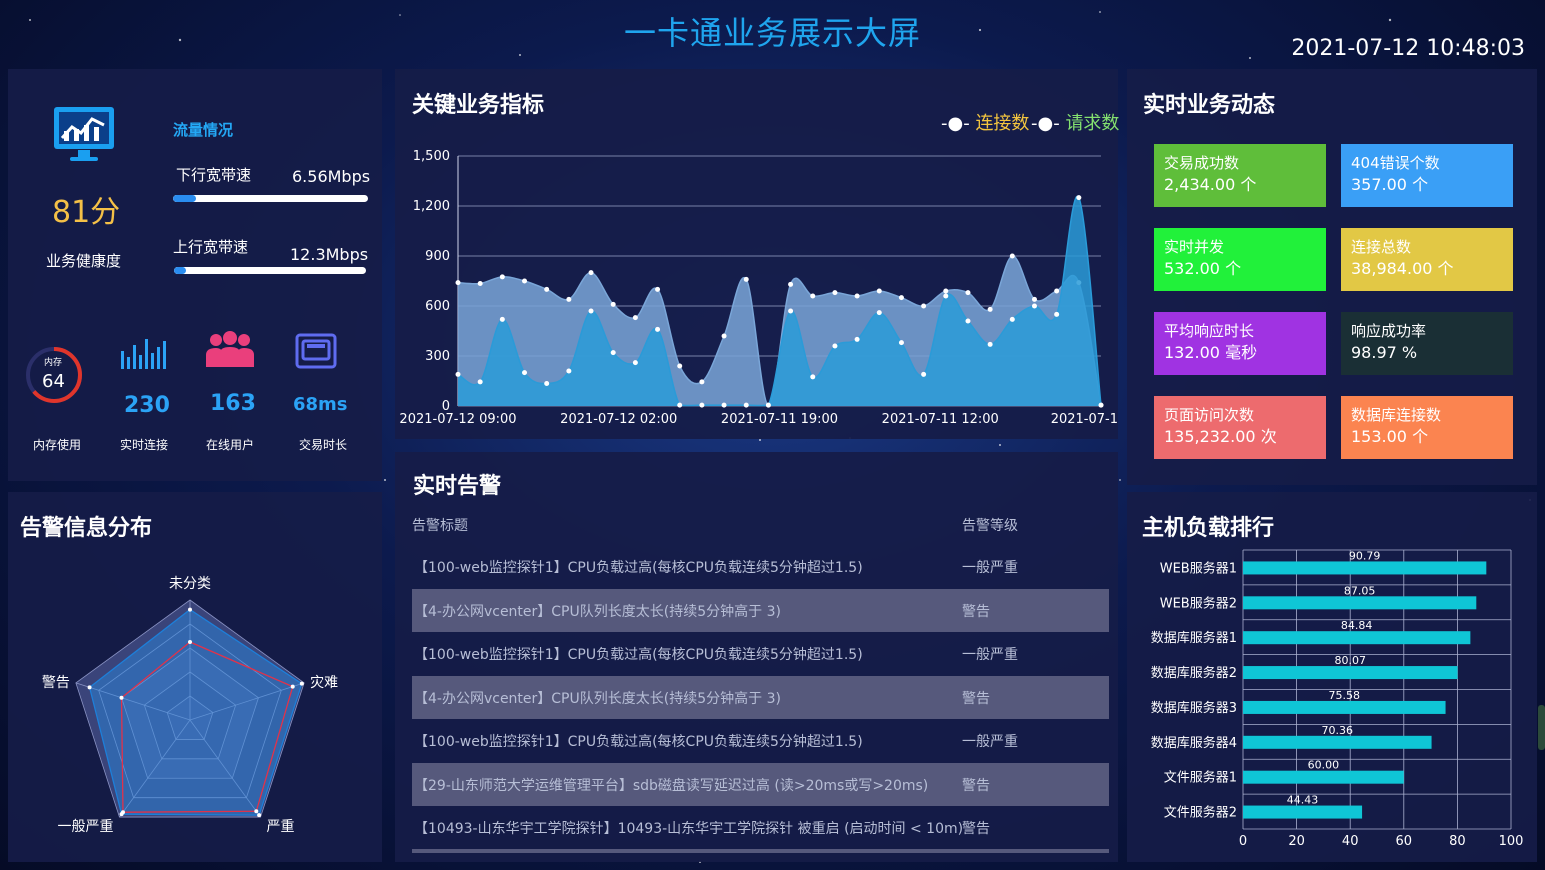  Describe the element at coordinates (1427, 259) in the screenshot. I see `realtime-tile: 连接总数 38,984.00 个` at that location.